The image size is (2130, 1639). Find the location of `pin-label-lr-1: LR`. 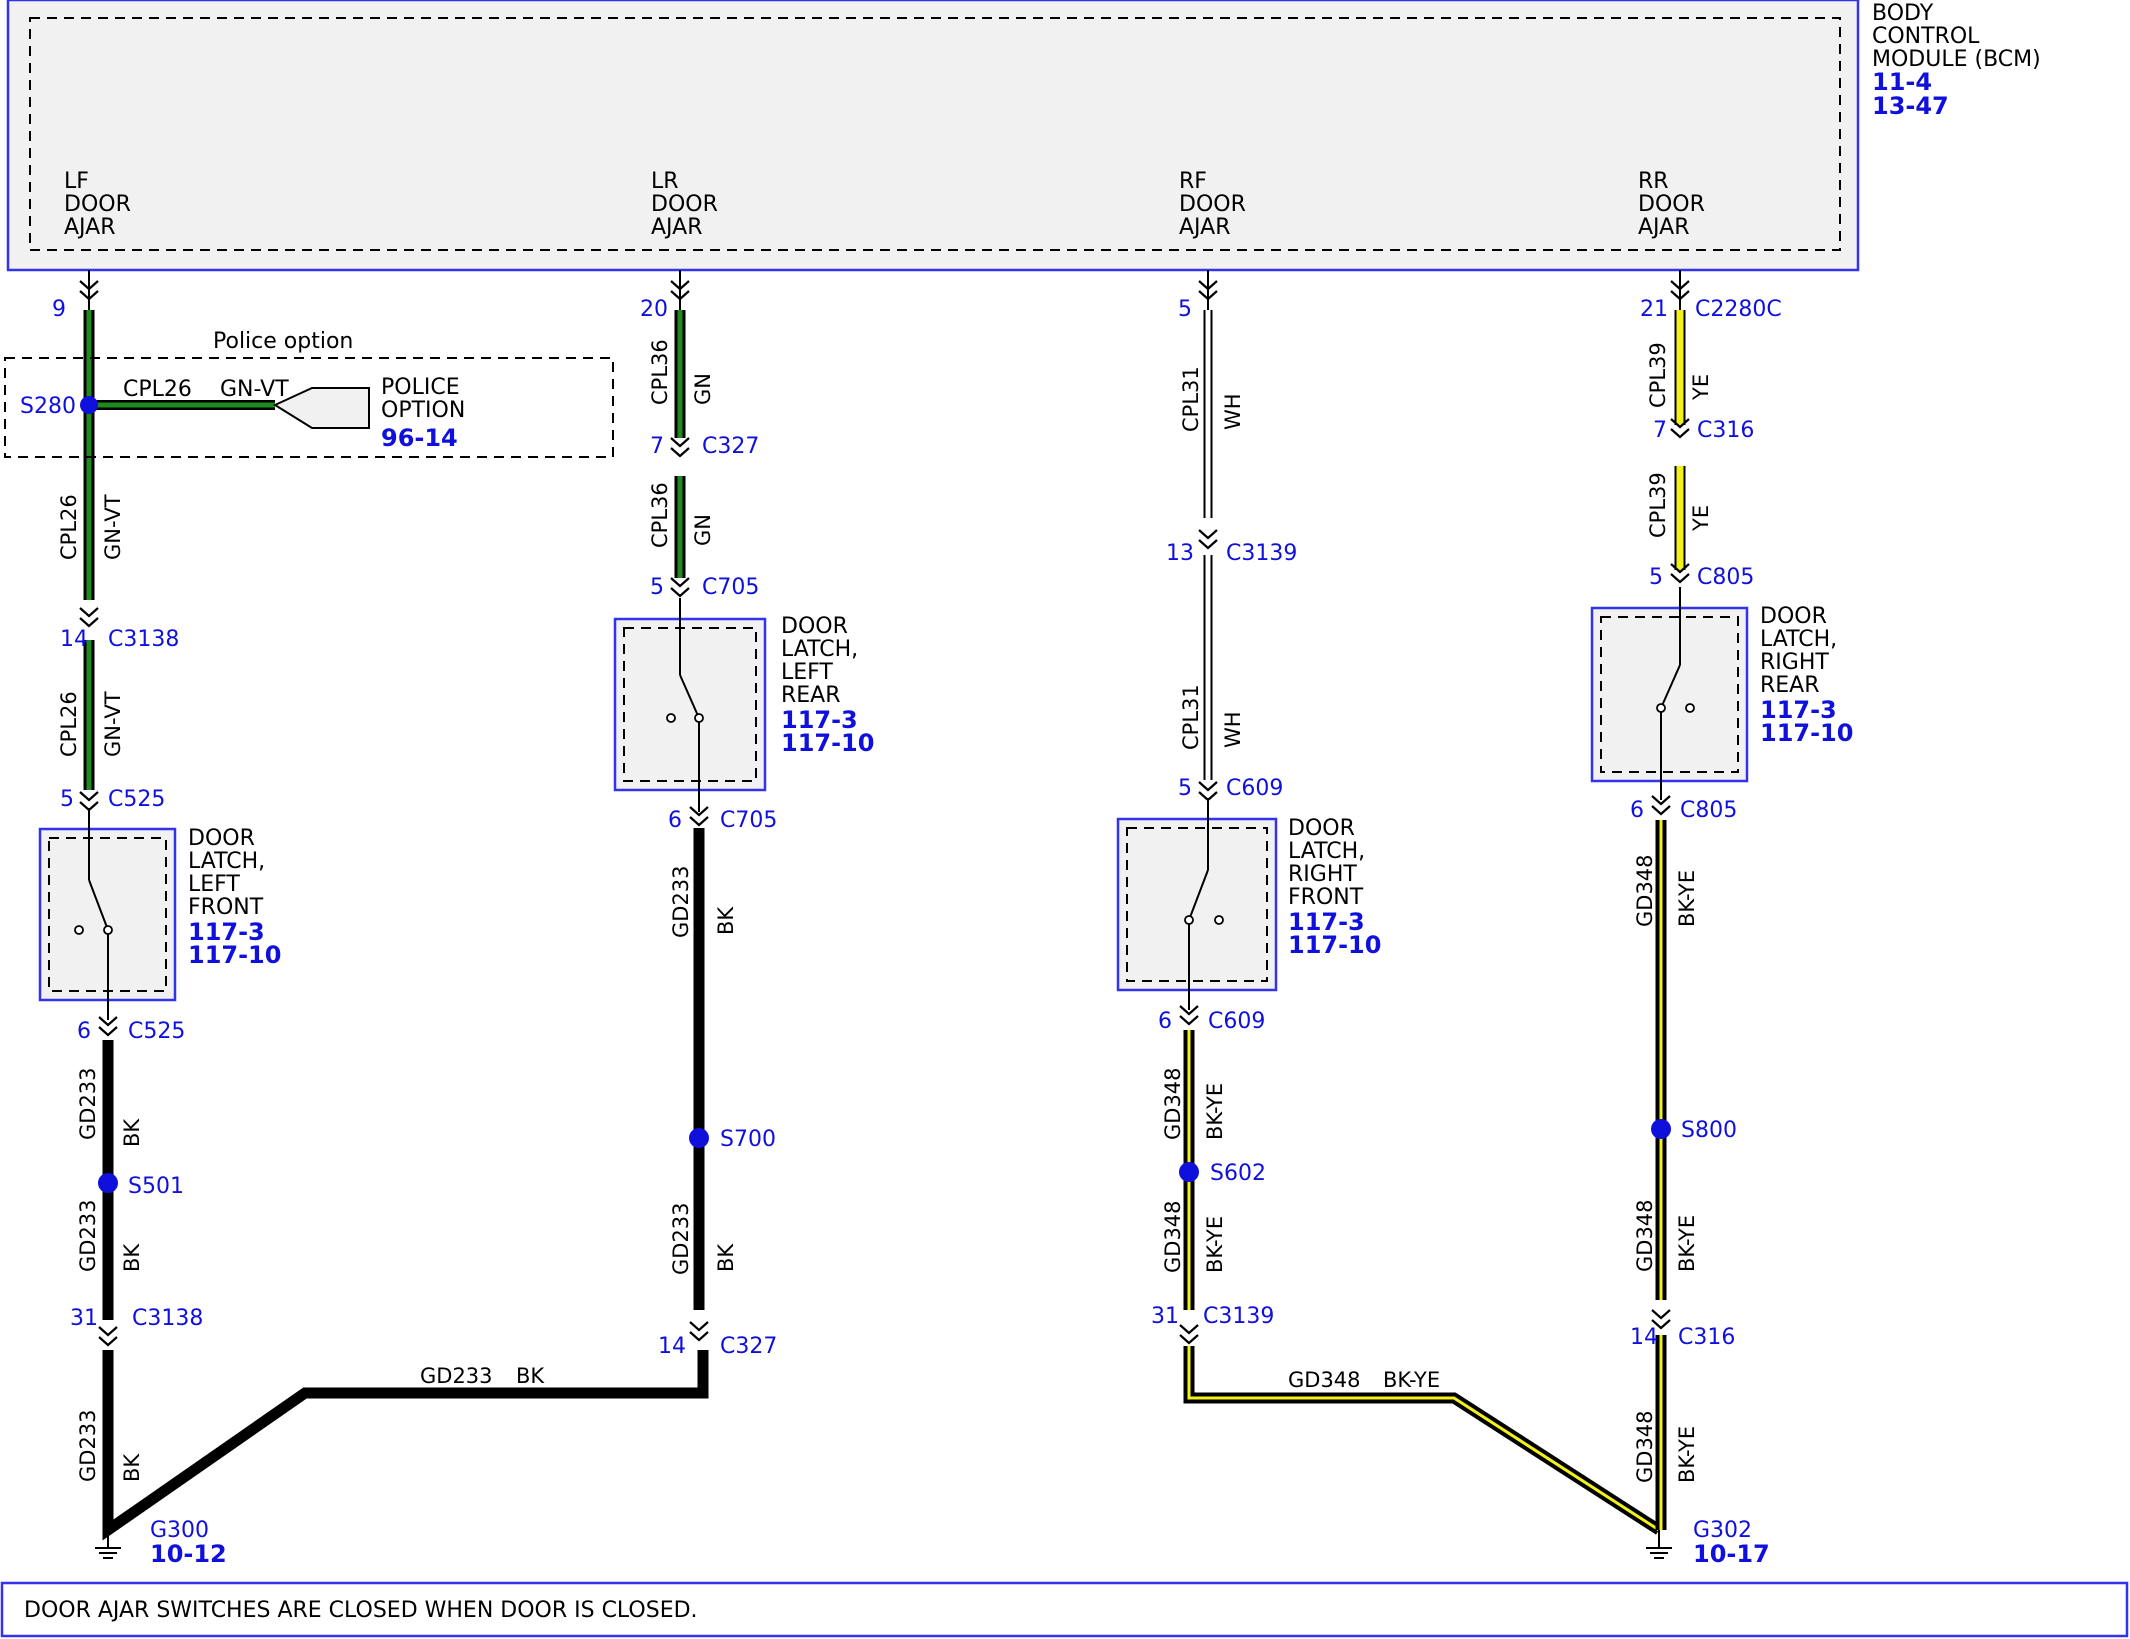

pin-label-lr-1: LR is located at coordinates (665, 181).